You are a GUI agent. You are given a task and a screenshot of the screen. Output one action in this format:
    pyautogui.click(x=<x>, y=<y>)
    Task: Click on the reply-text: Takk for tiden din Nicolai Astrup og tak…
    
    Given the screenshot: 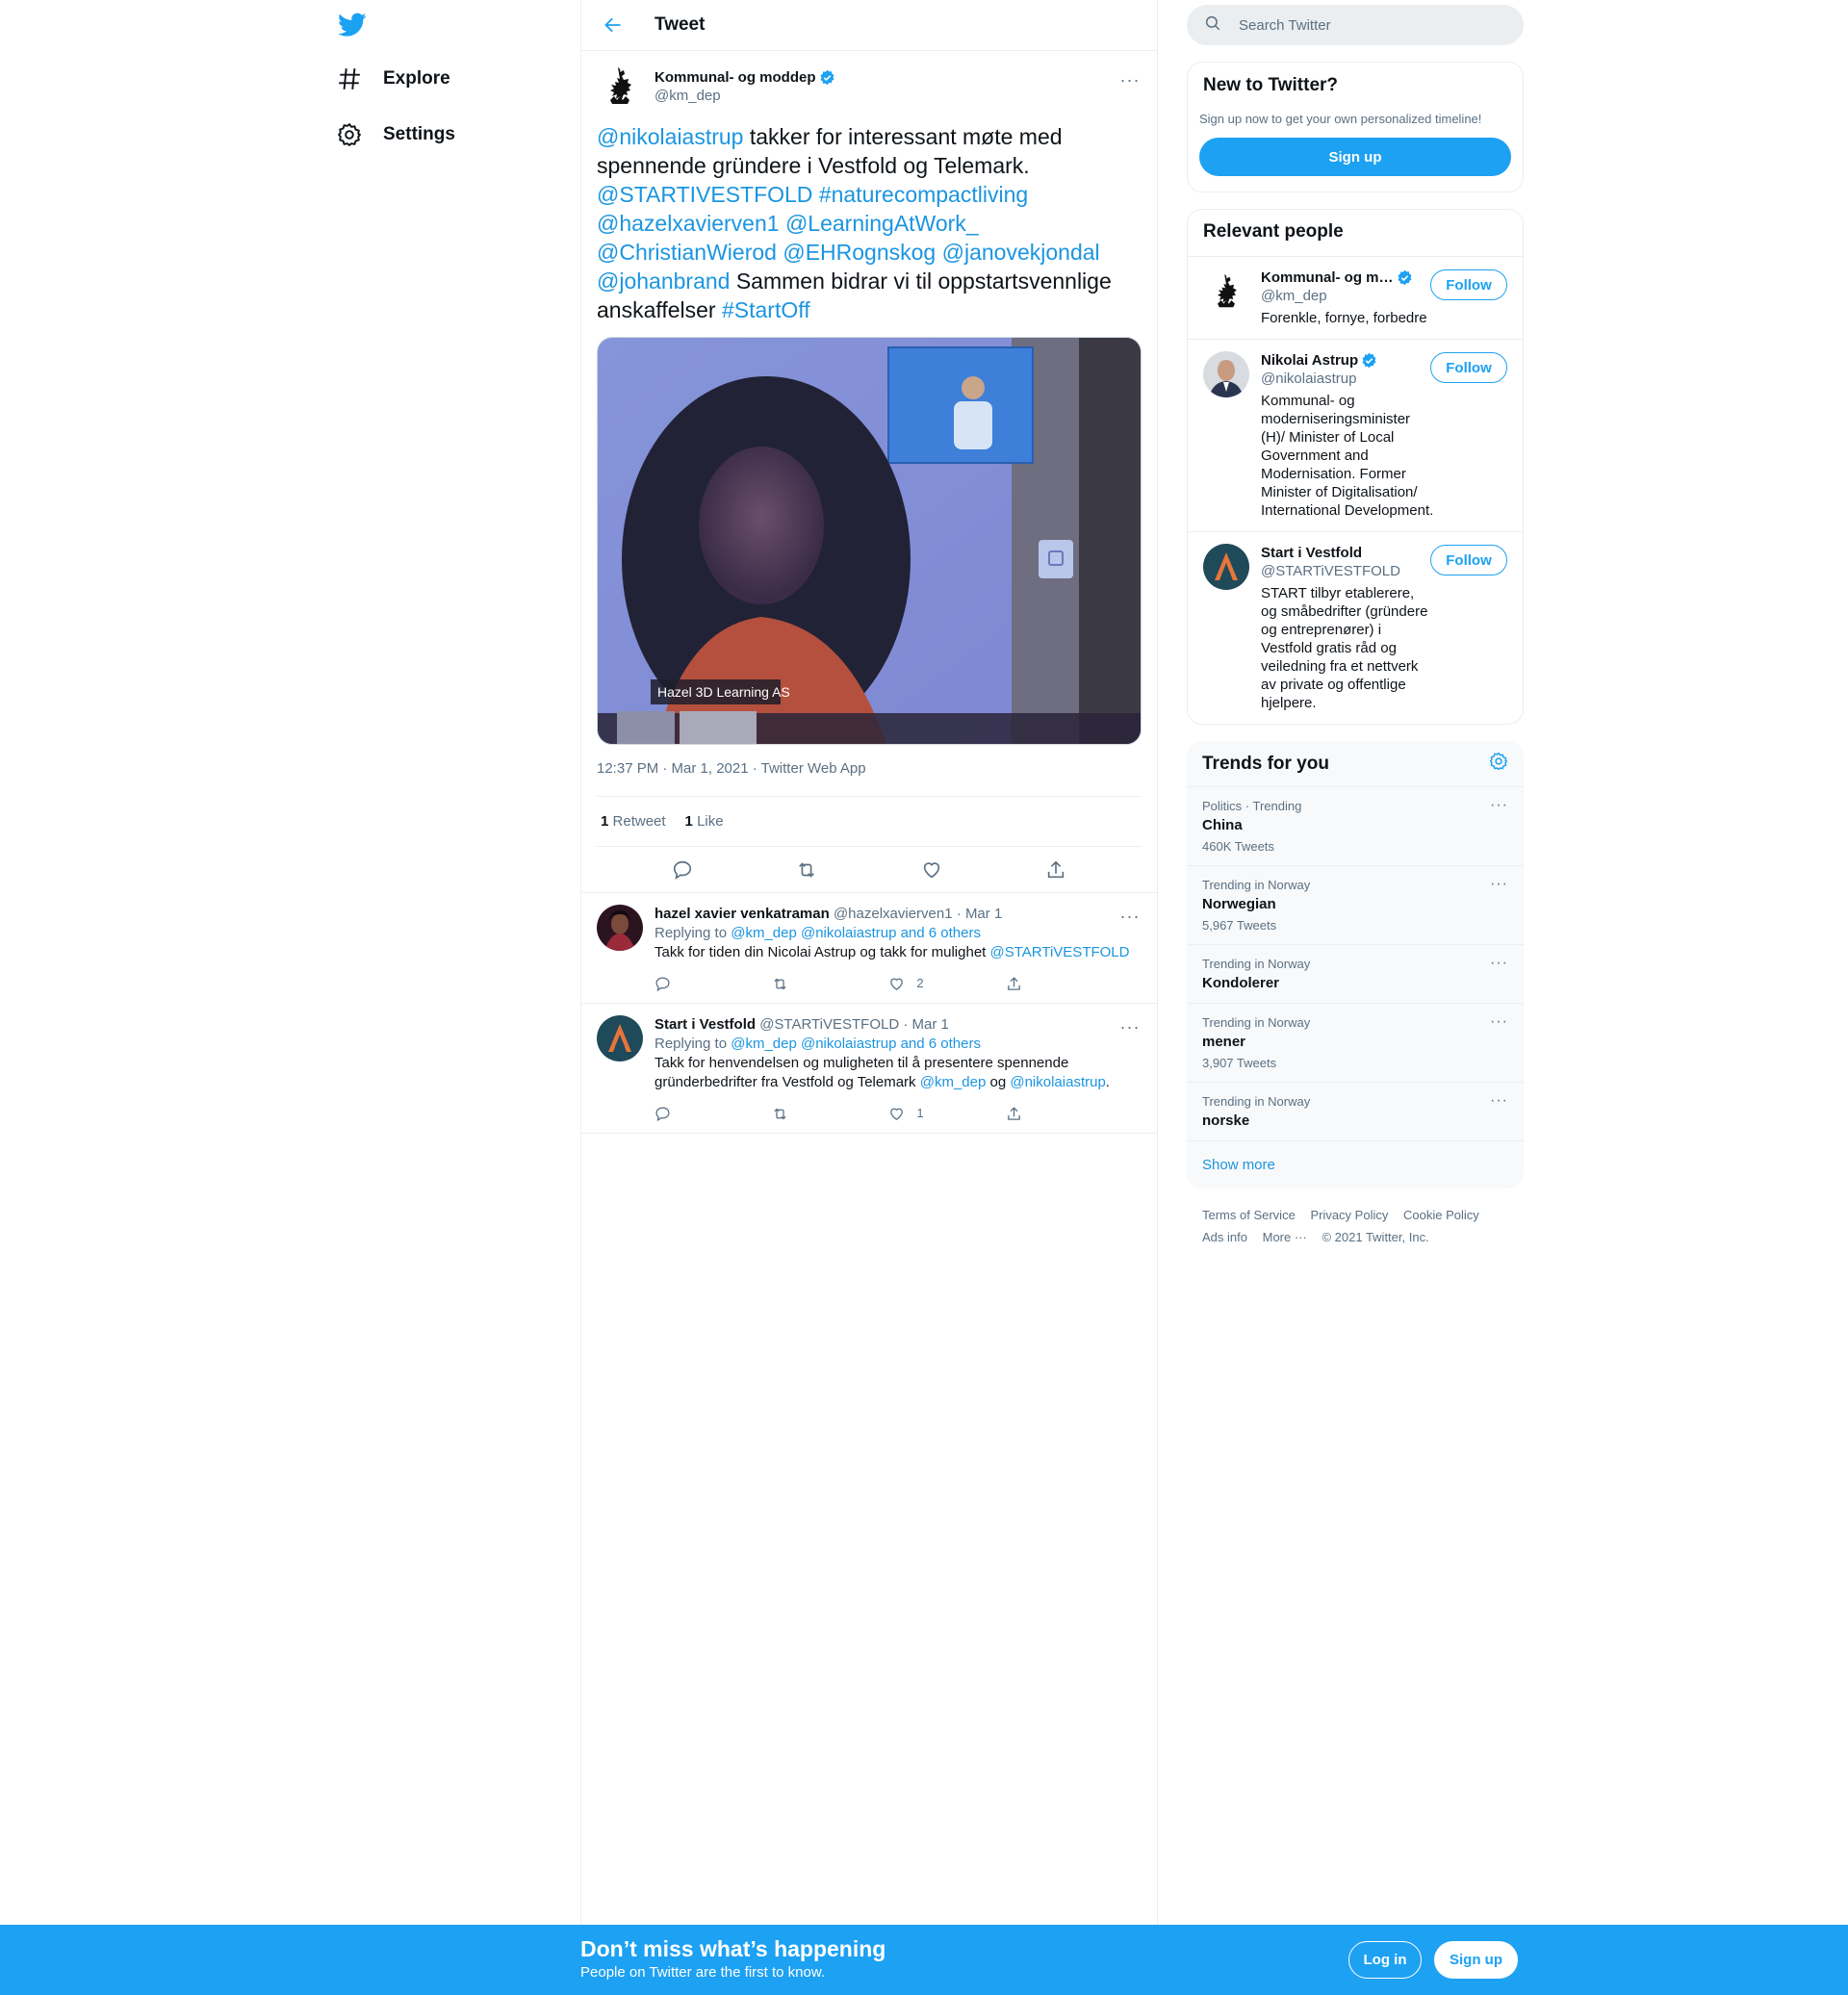 What is the action you would take?
    pyautogui.click(x=898, y=952)
    